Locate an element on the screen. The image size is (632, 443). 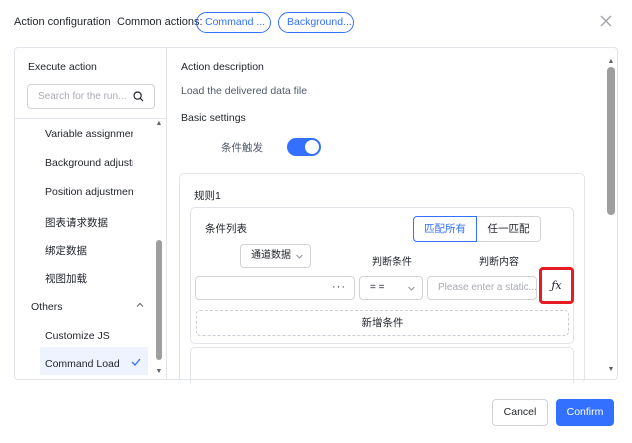
field-input: ··· is located at coordinates (275, 288).